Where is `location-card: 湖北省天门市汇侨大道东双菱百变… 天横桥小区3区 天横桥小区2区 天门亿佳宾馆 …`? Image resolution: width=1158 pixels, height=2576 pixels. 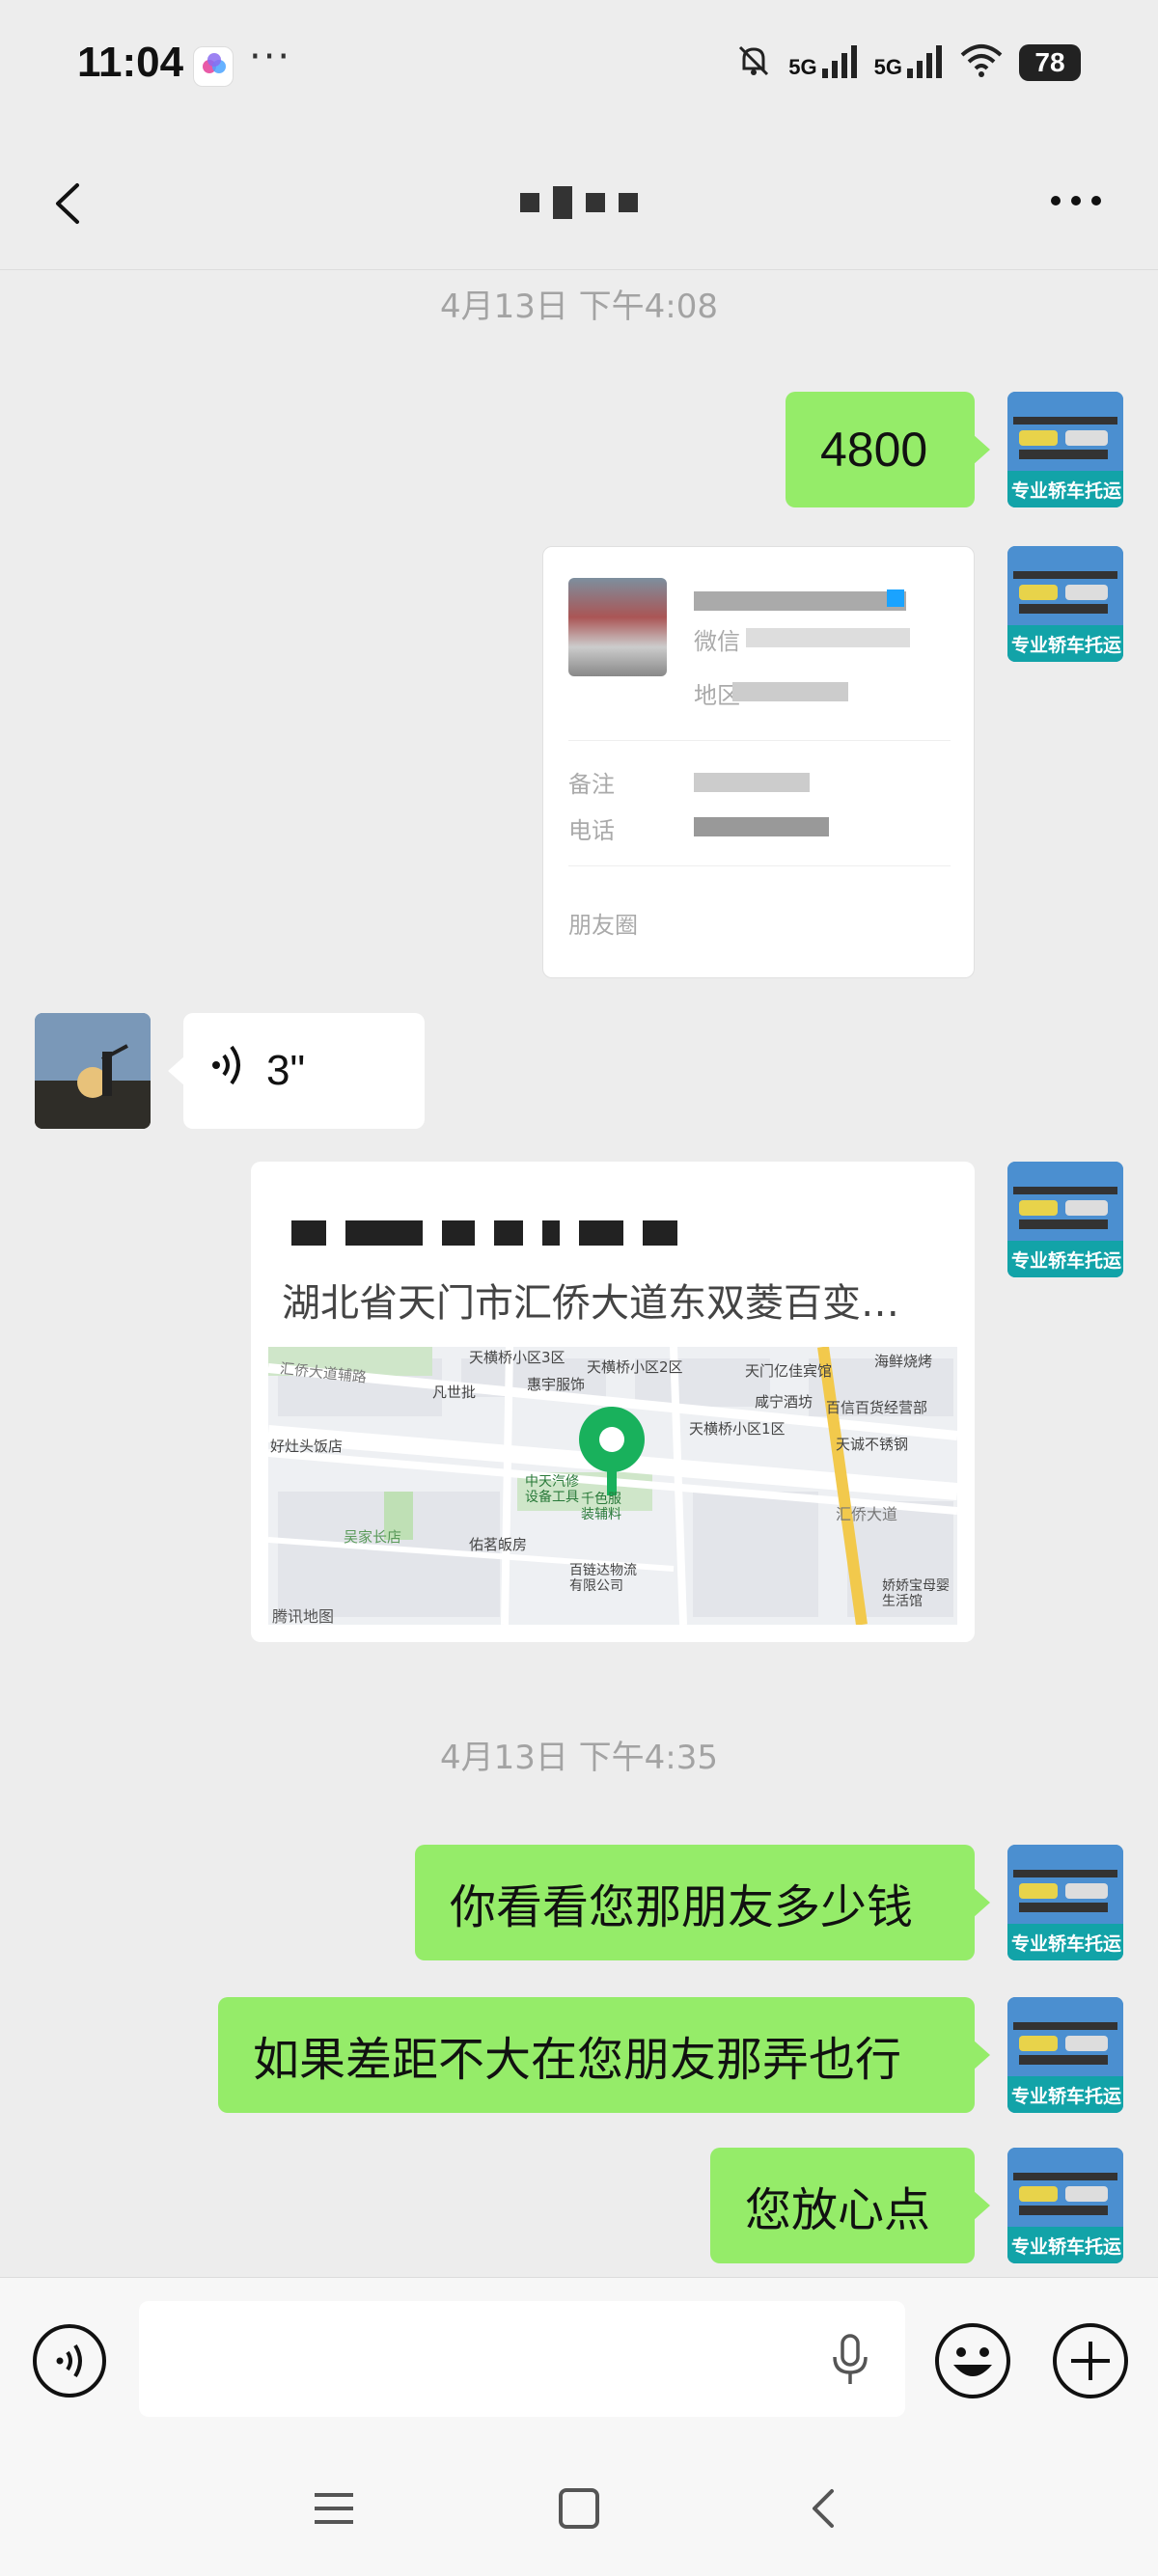 location-card: 湖北省天门市汇侨大道东双菱百变… 天横桥小区3区 天横桥小区2区 天门亿佳宾馆 … is located at coordinates (613, 1402).